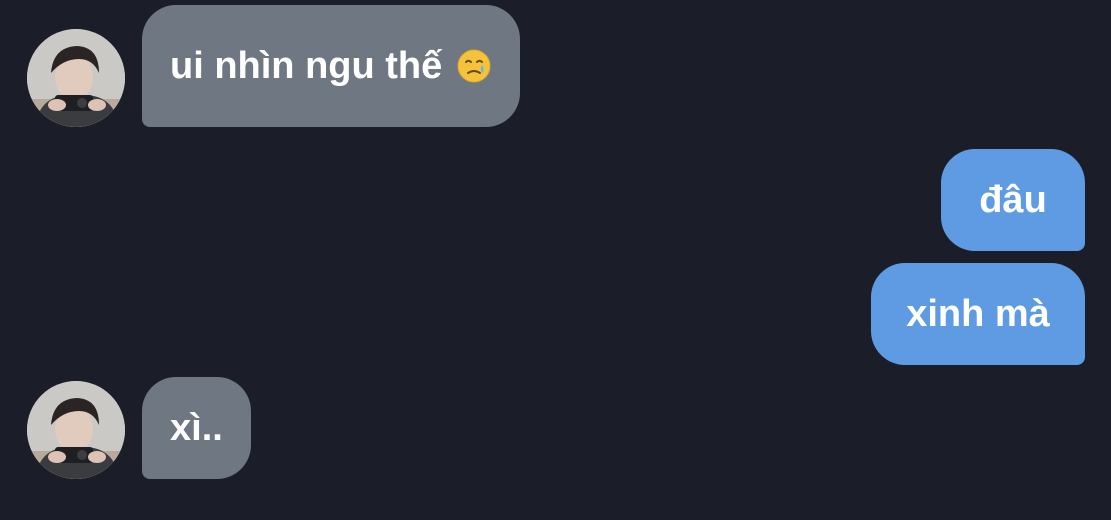  I want to click on message-text: đâu, so click(1013, 200).